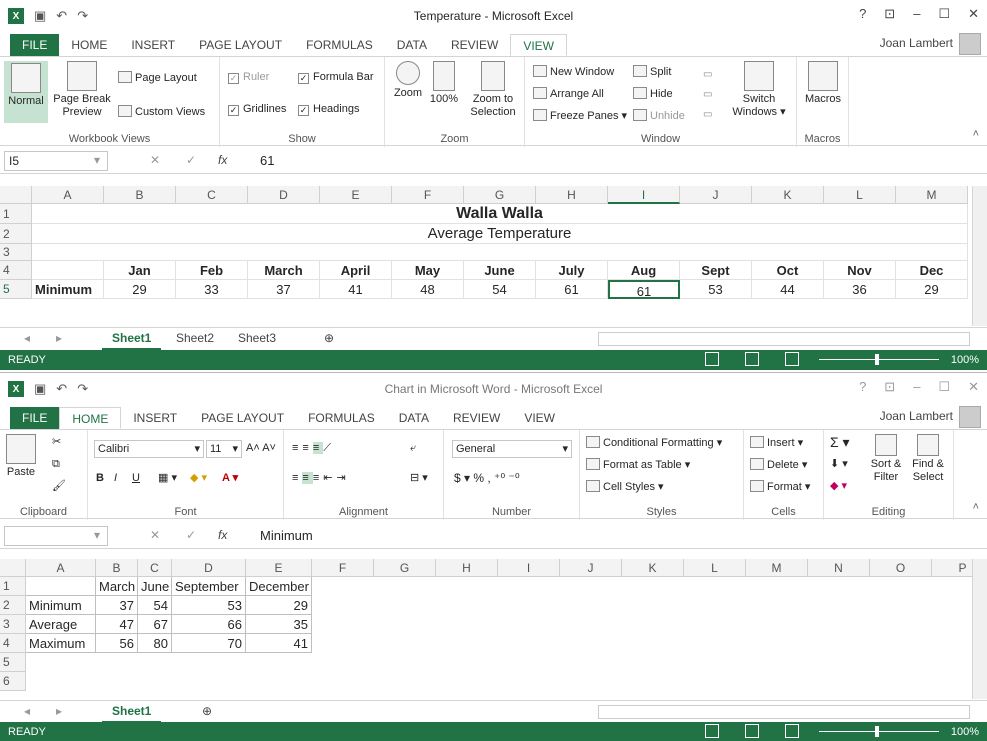  Describe the element at coordinates (117, 624) in the screenshot. I see `table-data-cell: 47` at that location.